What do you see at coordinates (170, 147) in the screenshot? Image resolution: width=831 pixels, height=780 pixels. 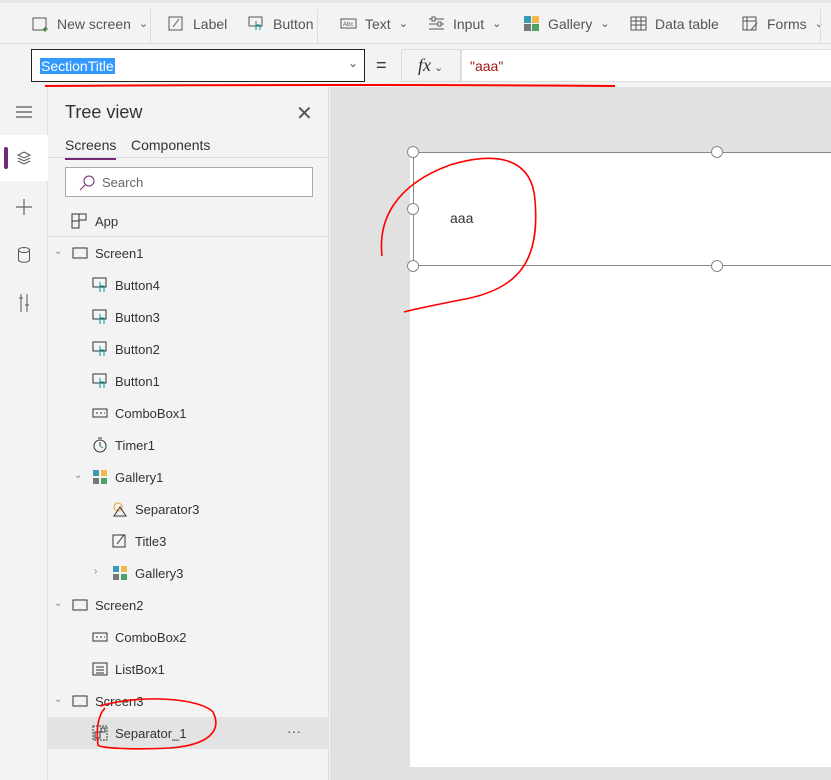 I see `tab-components: Components` at bounding box center [170, 147].